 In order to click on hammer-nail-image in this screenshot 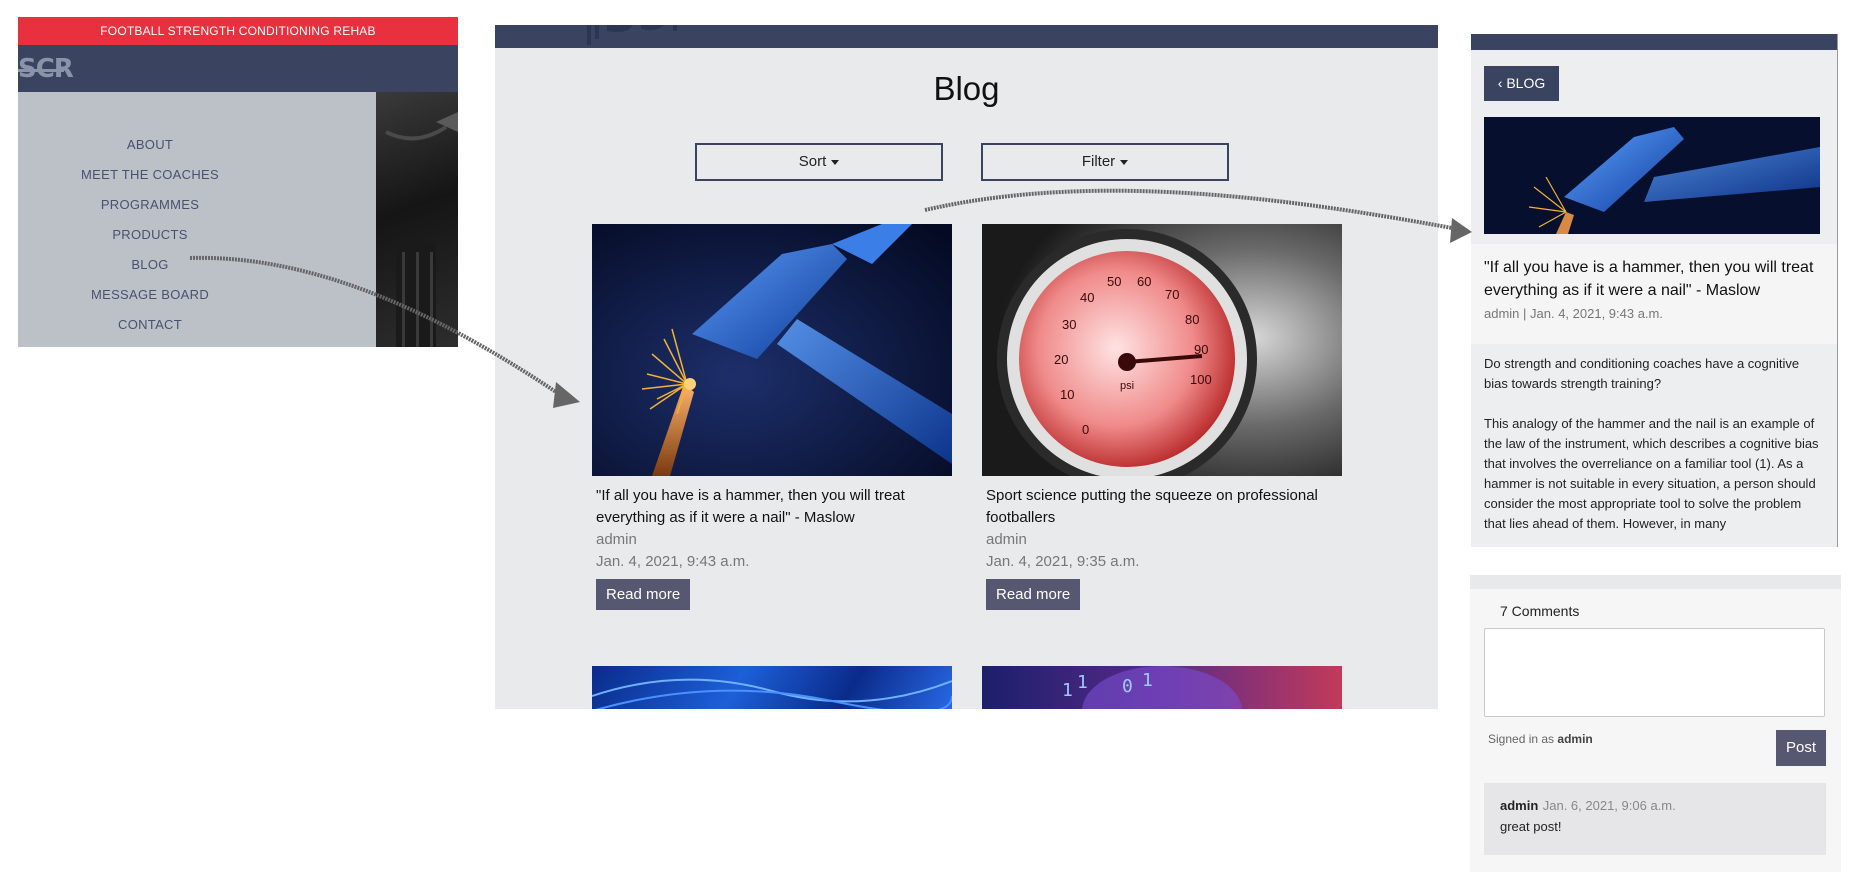, I will do `click(772, 350)`.